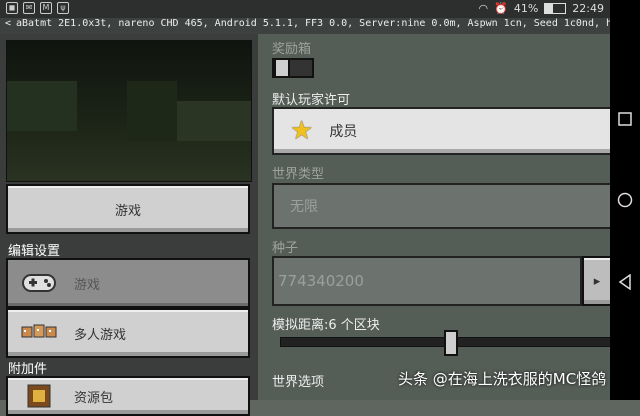  What do you see at coordinates (29, 8) in the screenshot?
I see `message-icon: ✉` at bounding box center [29, 8].